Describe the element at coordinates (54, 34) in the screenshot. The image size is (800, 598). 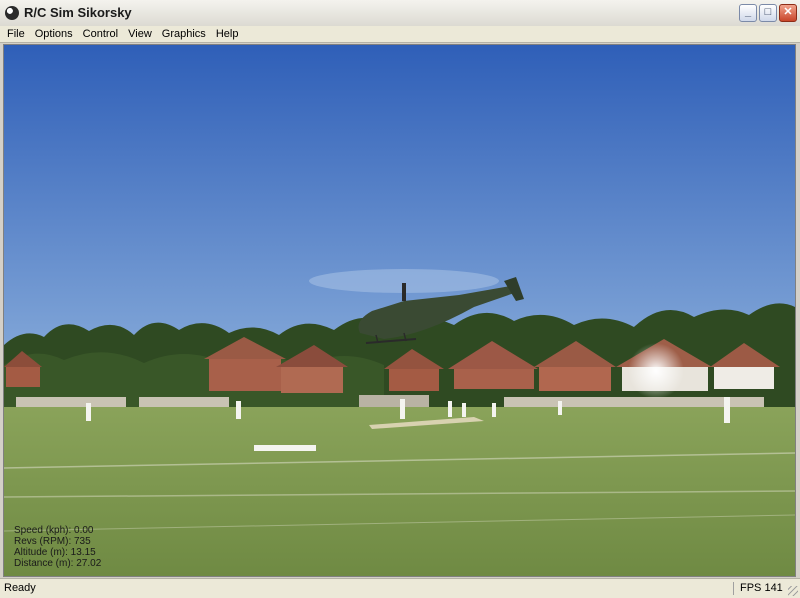
I see `menu-options: Options` at that location.